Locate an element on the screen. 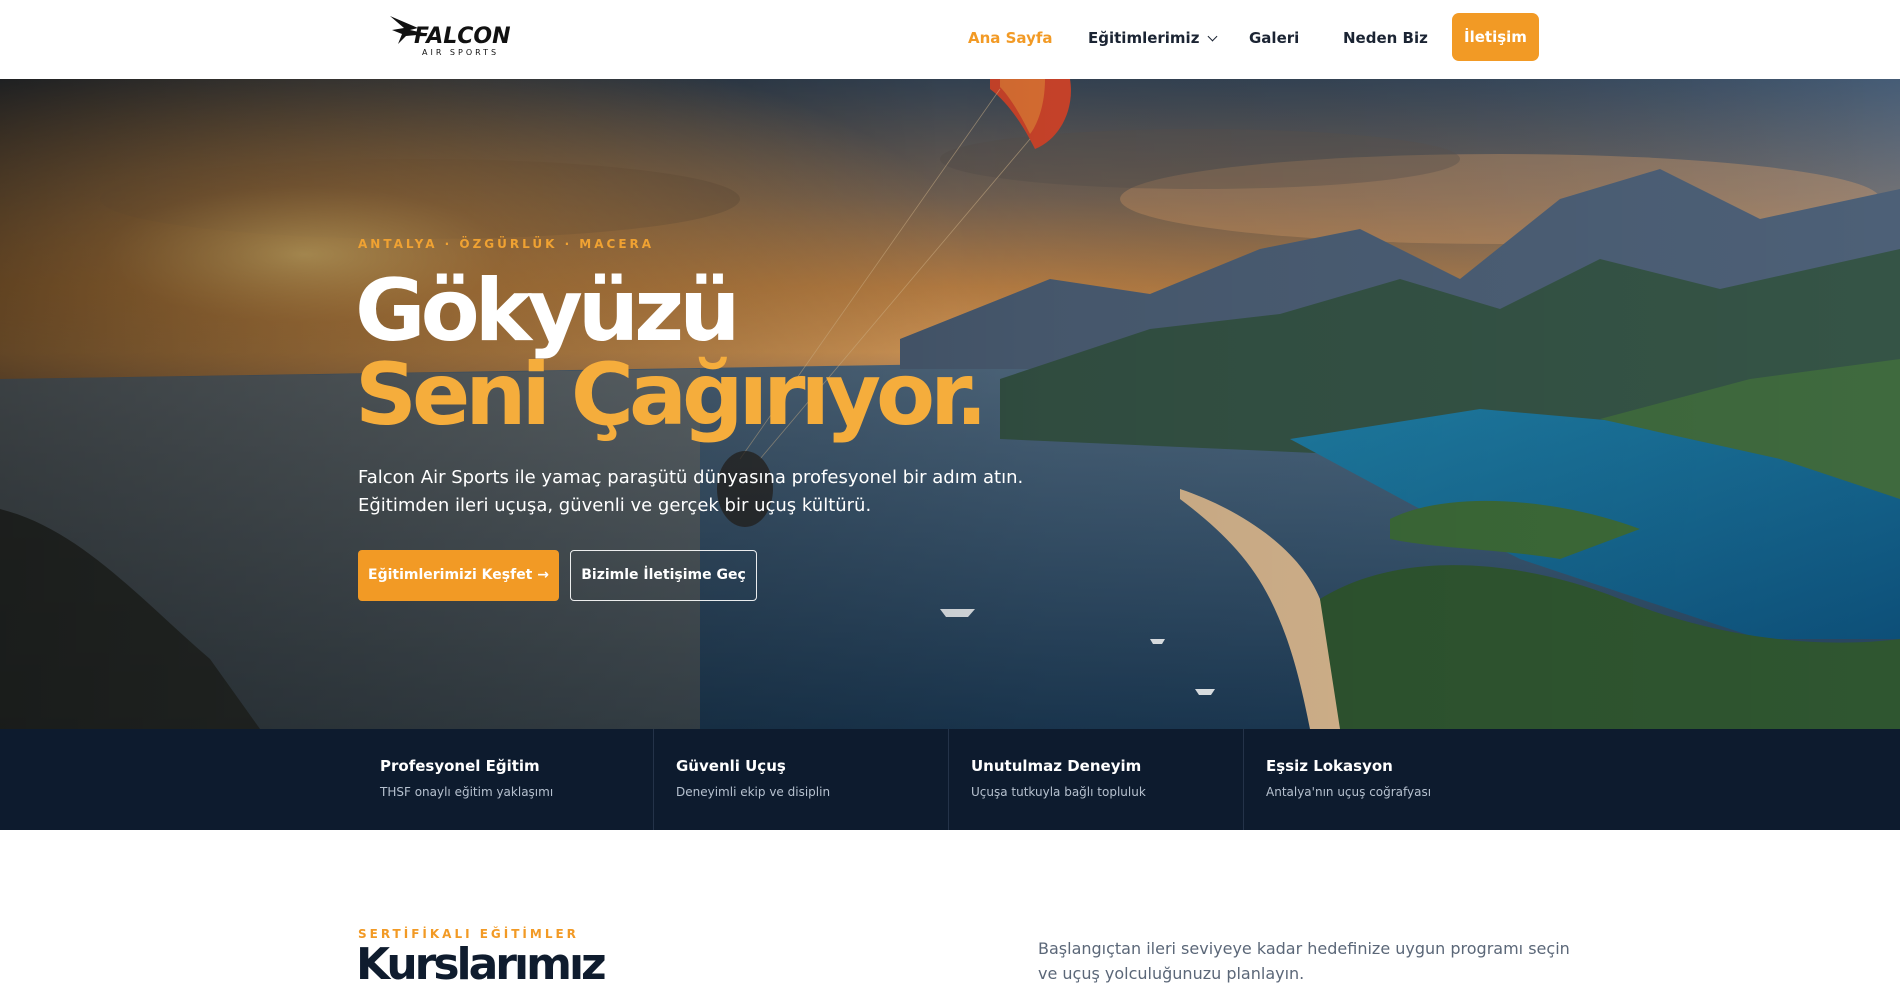 The image size is (1900, 990). feature-title: Güvenli Uçuş is located at coordinates (731, 766).